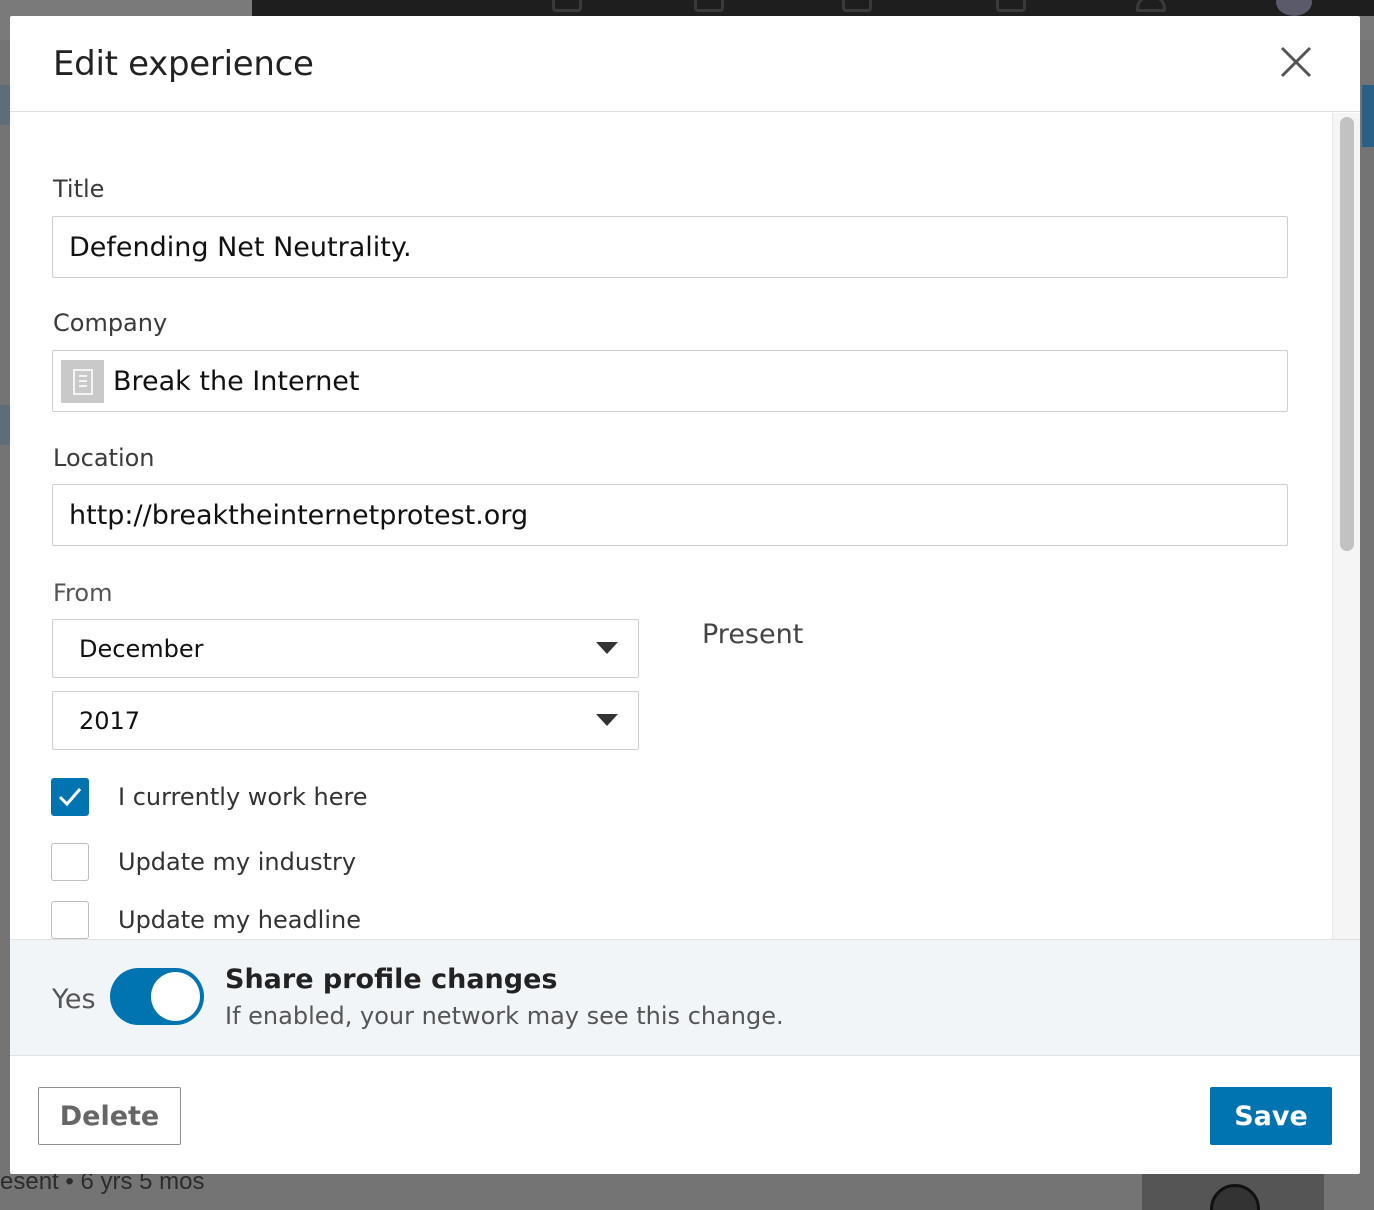 The image size is (1374, 1210). I want to click on background-profile-button, so click(1368, 116).